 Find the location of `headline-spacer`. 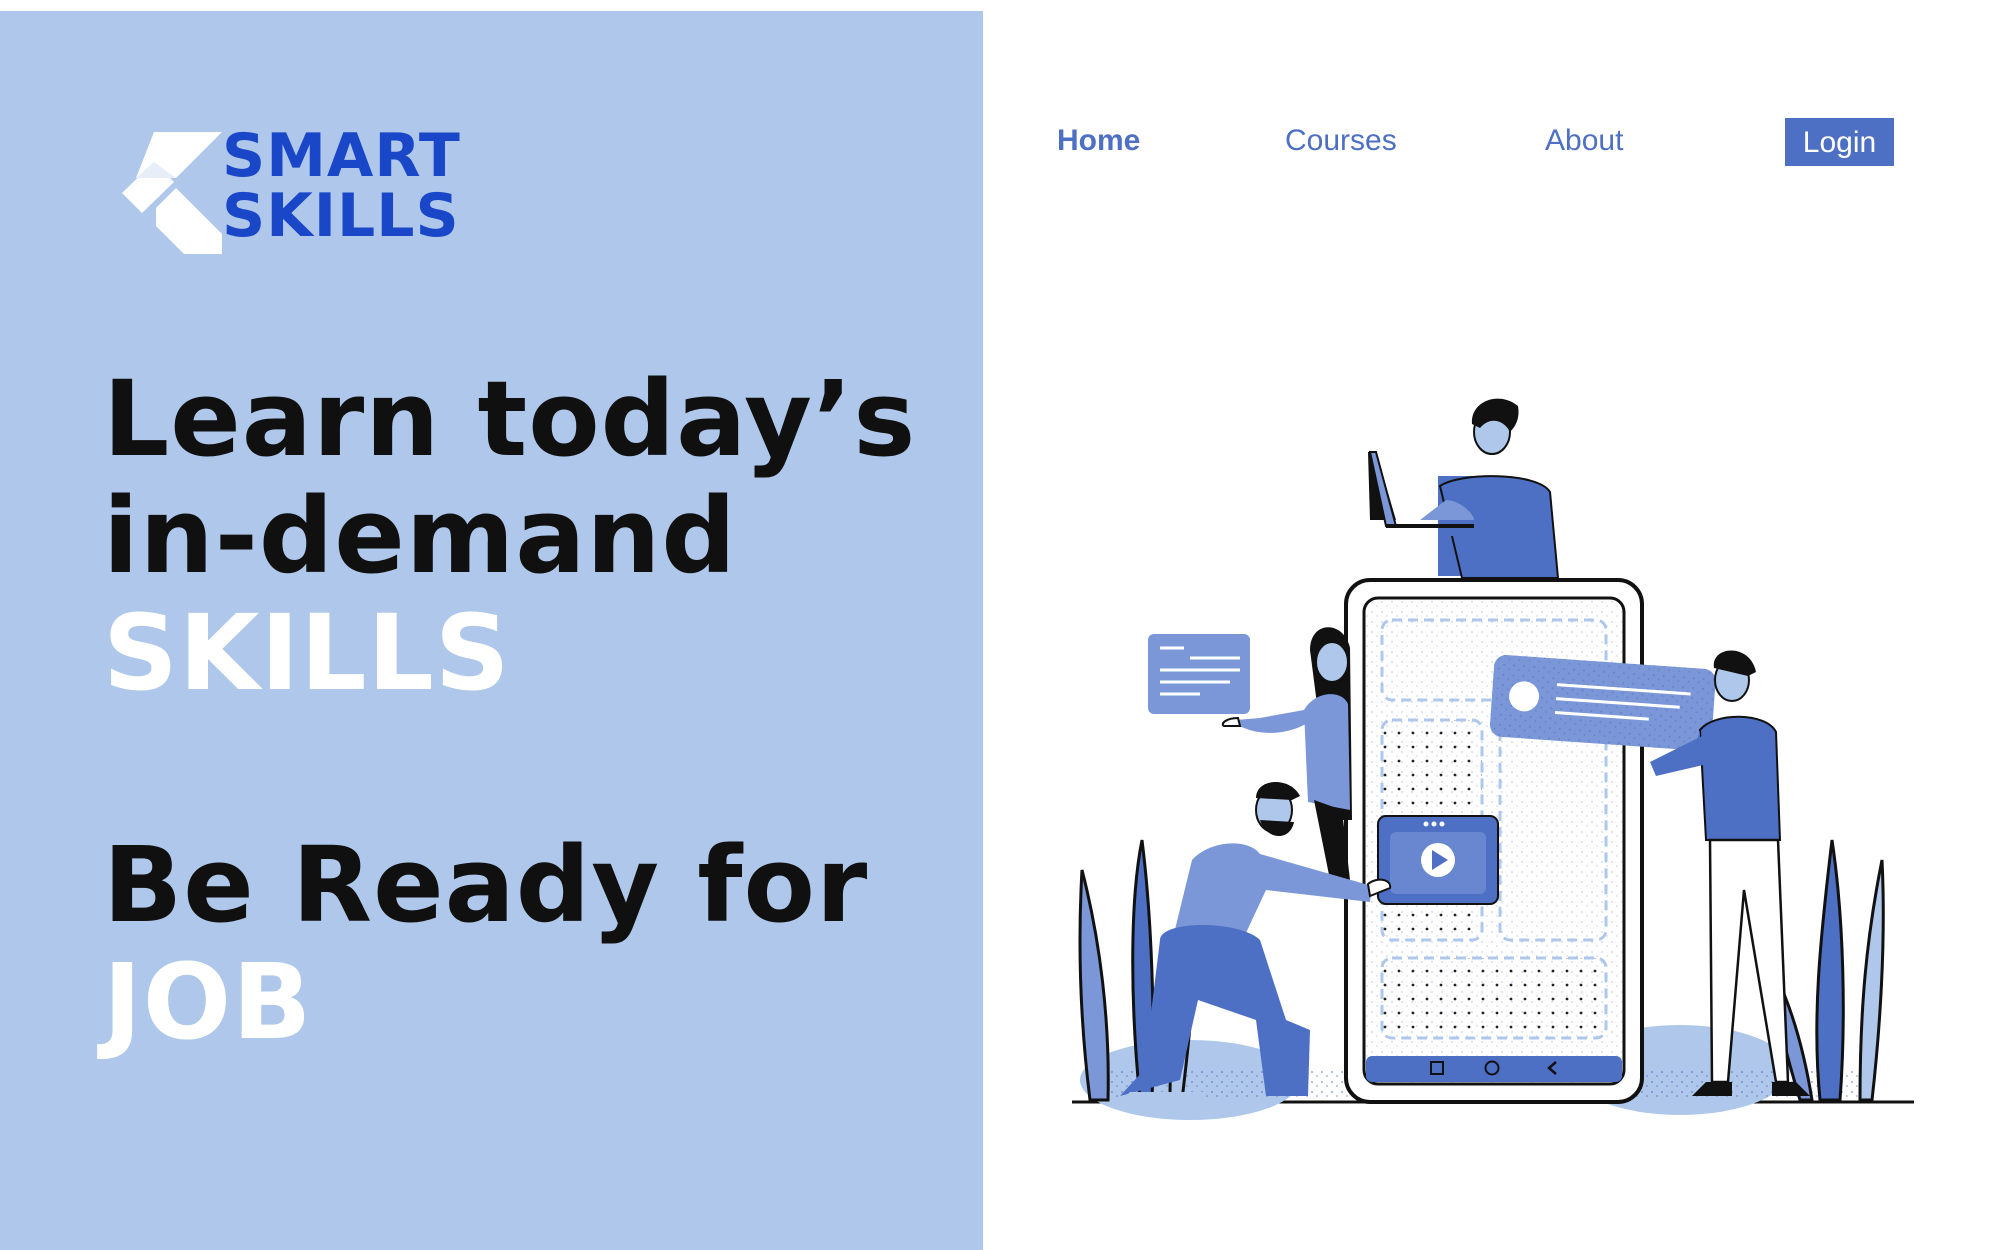

headline-spacer is located at coordinates (533, 769).